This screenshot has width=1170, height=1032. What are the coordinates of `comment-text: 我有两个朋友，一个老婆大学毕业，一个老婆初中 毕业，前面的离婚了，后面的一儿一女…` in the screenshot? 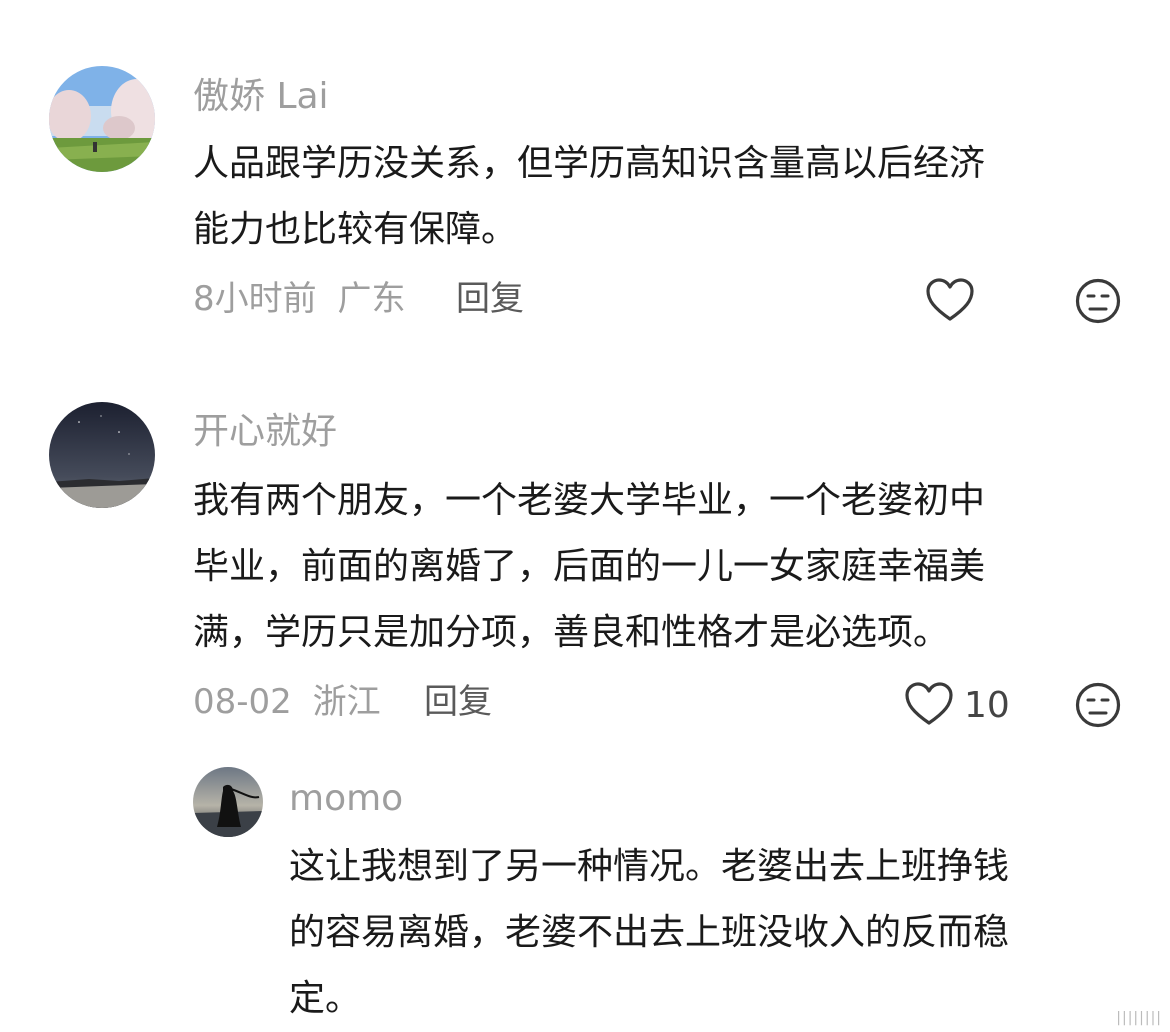 It's located at (589, 567).